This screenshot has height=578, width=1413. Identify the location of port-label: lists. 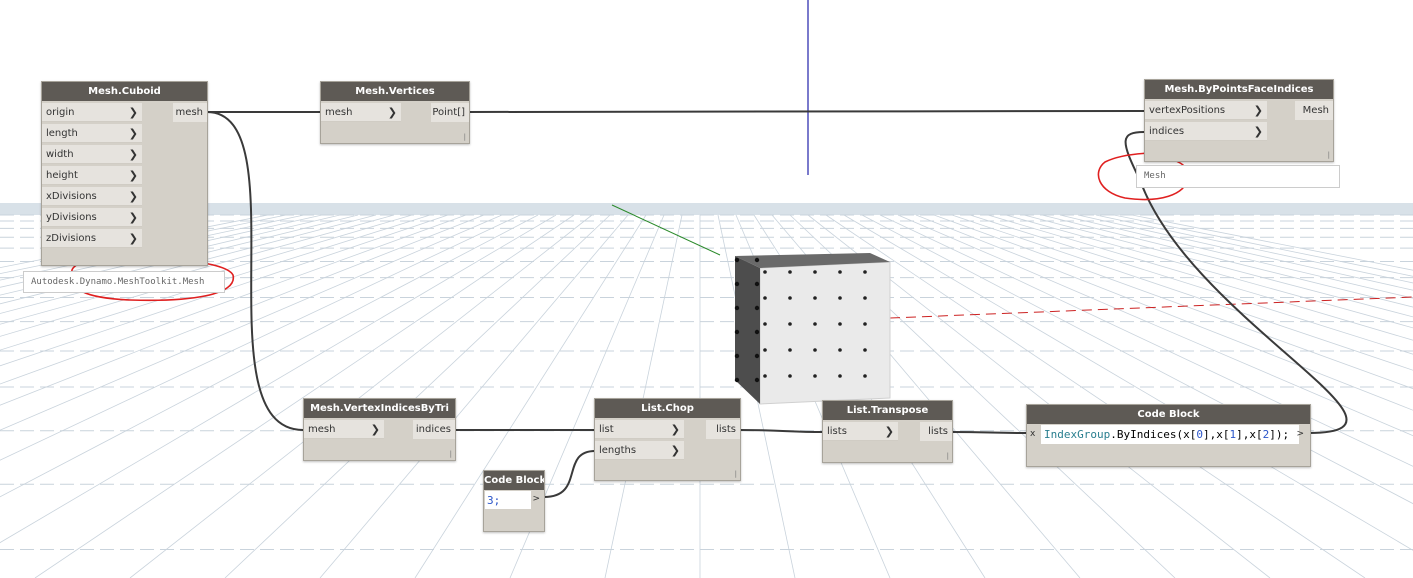
(837, 431).